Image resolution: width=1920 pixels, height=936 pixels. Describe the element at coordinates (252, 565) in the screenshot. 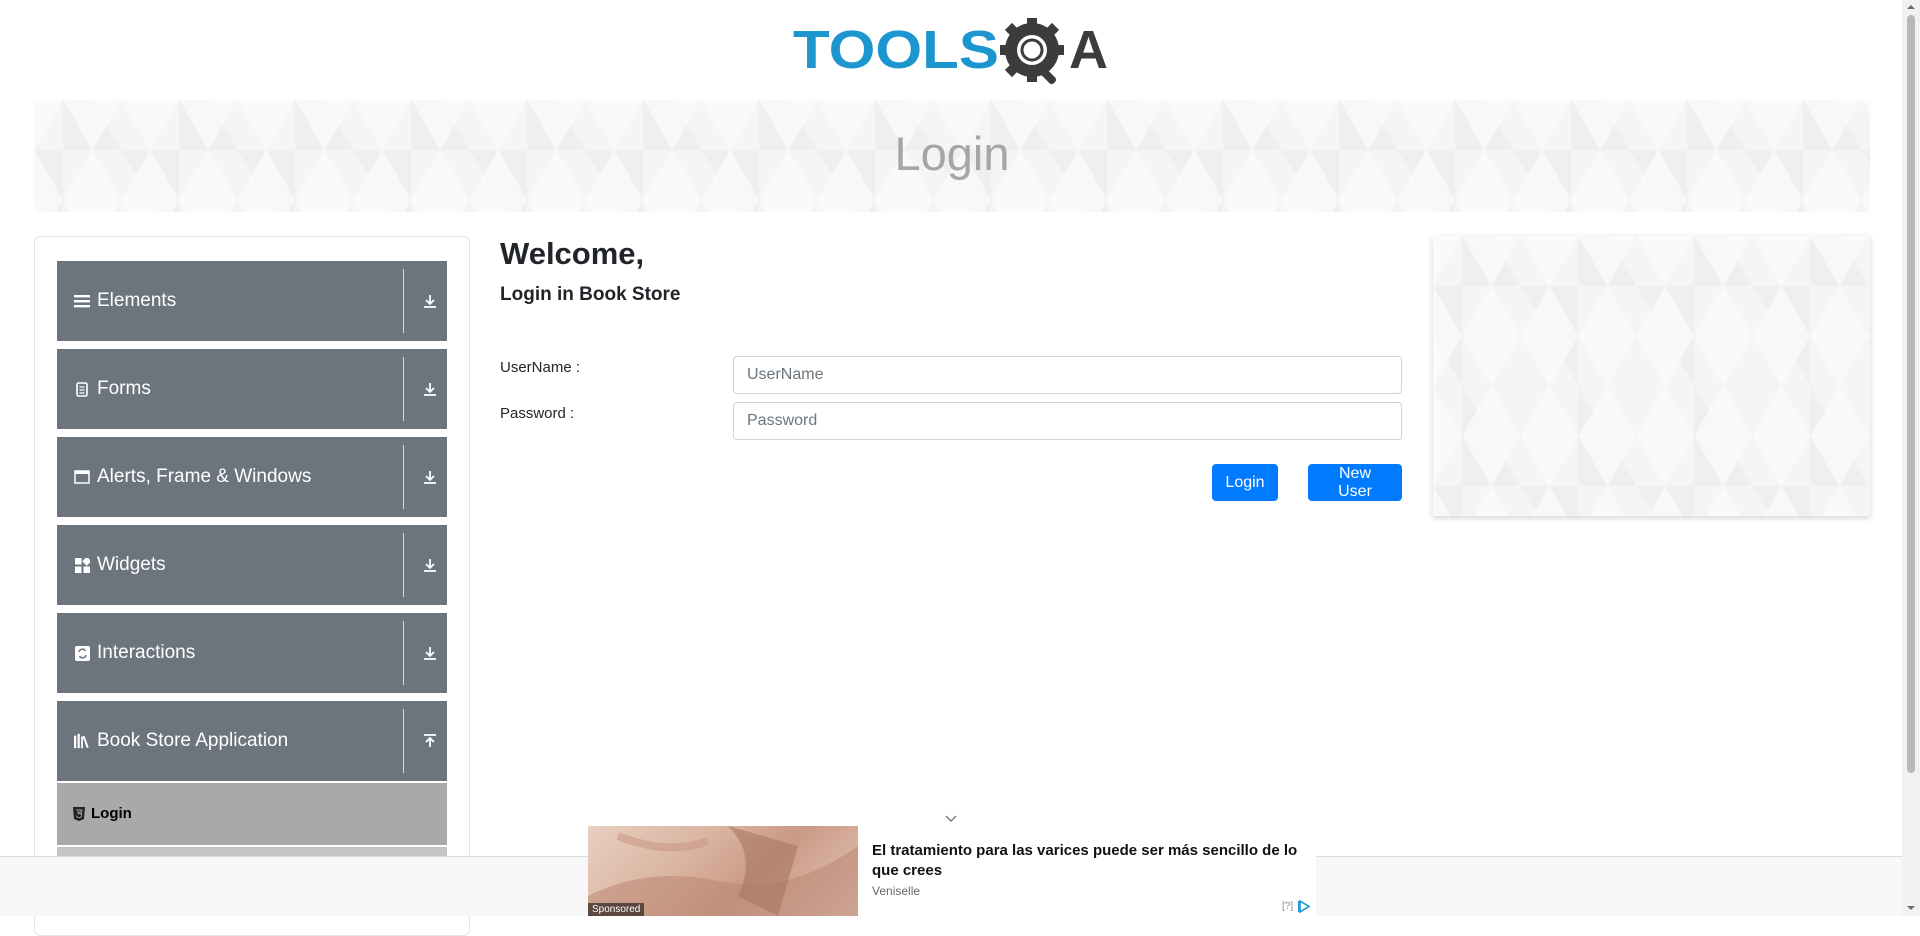

I see `sidebar-group-widgets: Widgets` at that location.